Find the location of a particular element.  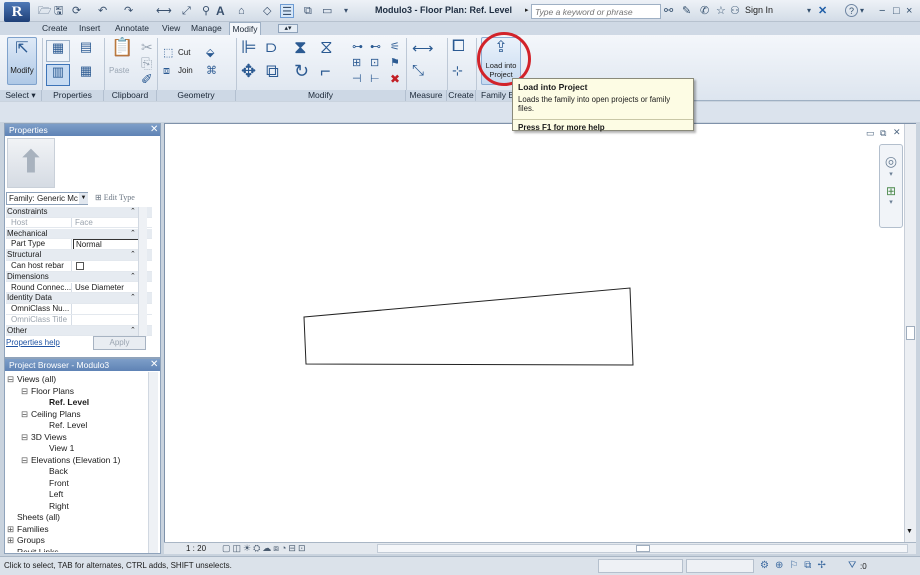

property-row: Part Type Normal is located at coordinates (79, 245).